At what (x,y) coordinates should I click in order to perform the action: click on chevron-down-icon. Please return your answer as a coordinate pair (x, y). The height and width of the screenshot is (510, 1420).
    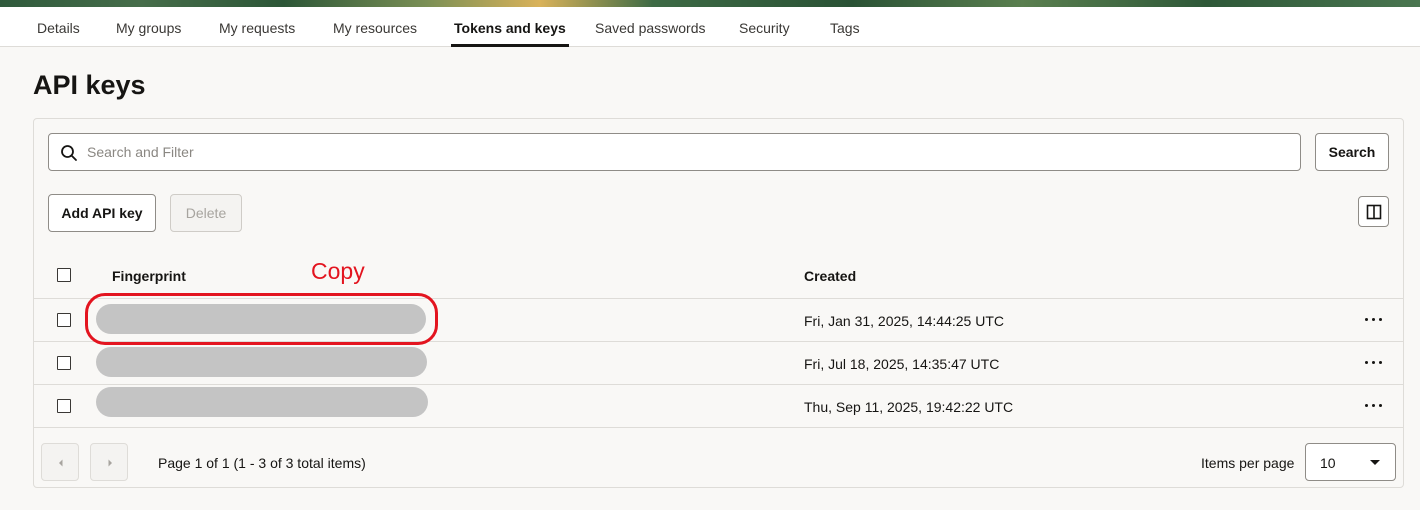
    Looking at the image, I should click on (1375, 462).